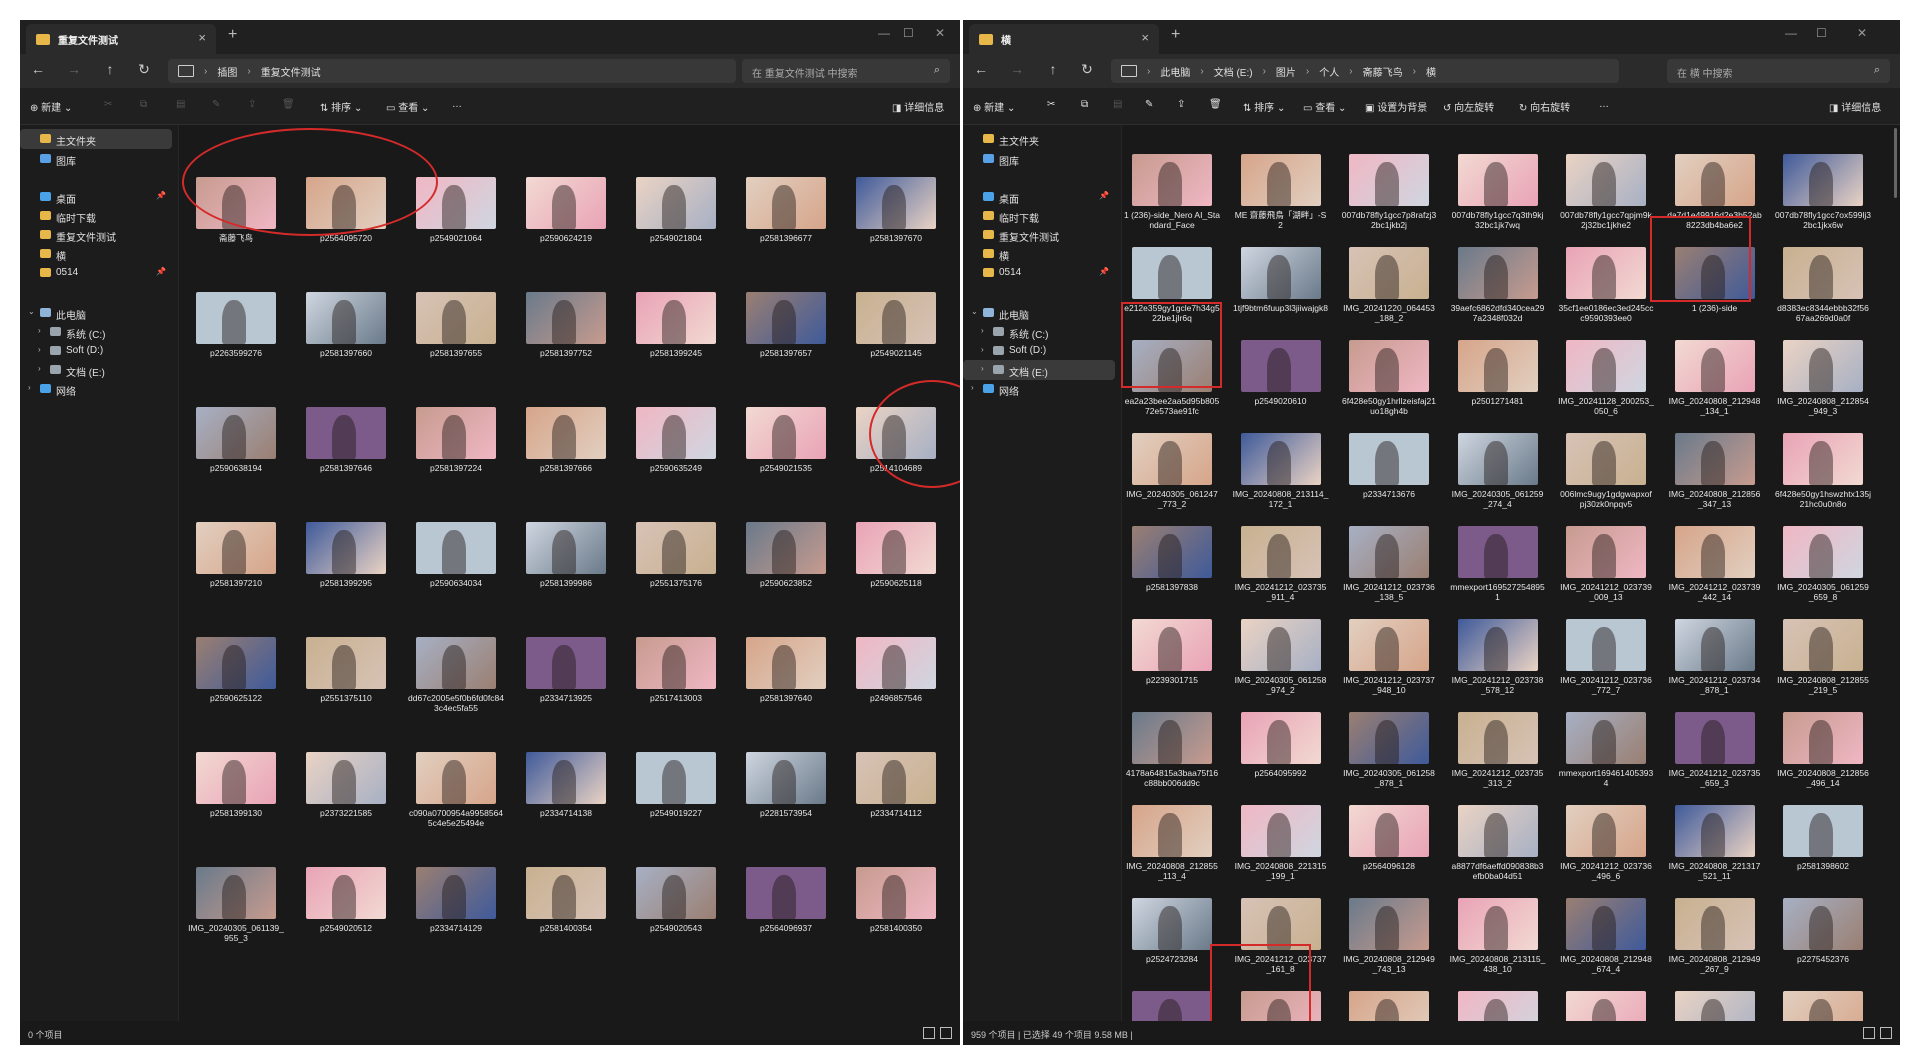 The height and width of the screenshot is (1061, 1920). Describe the element at coordinates (566, 225) in the screenshot. I see `file-item: p2590624219` at that location.